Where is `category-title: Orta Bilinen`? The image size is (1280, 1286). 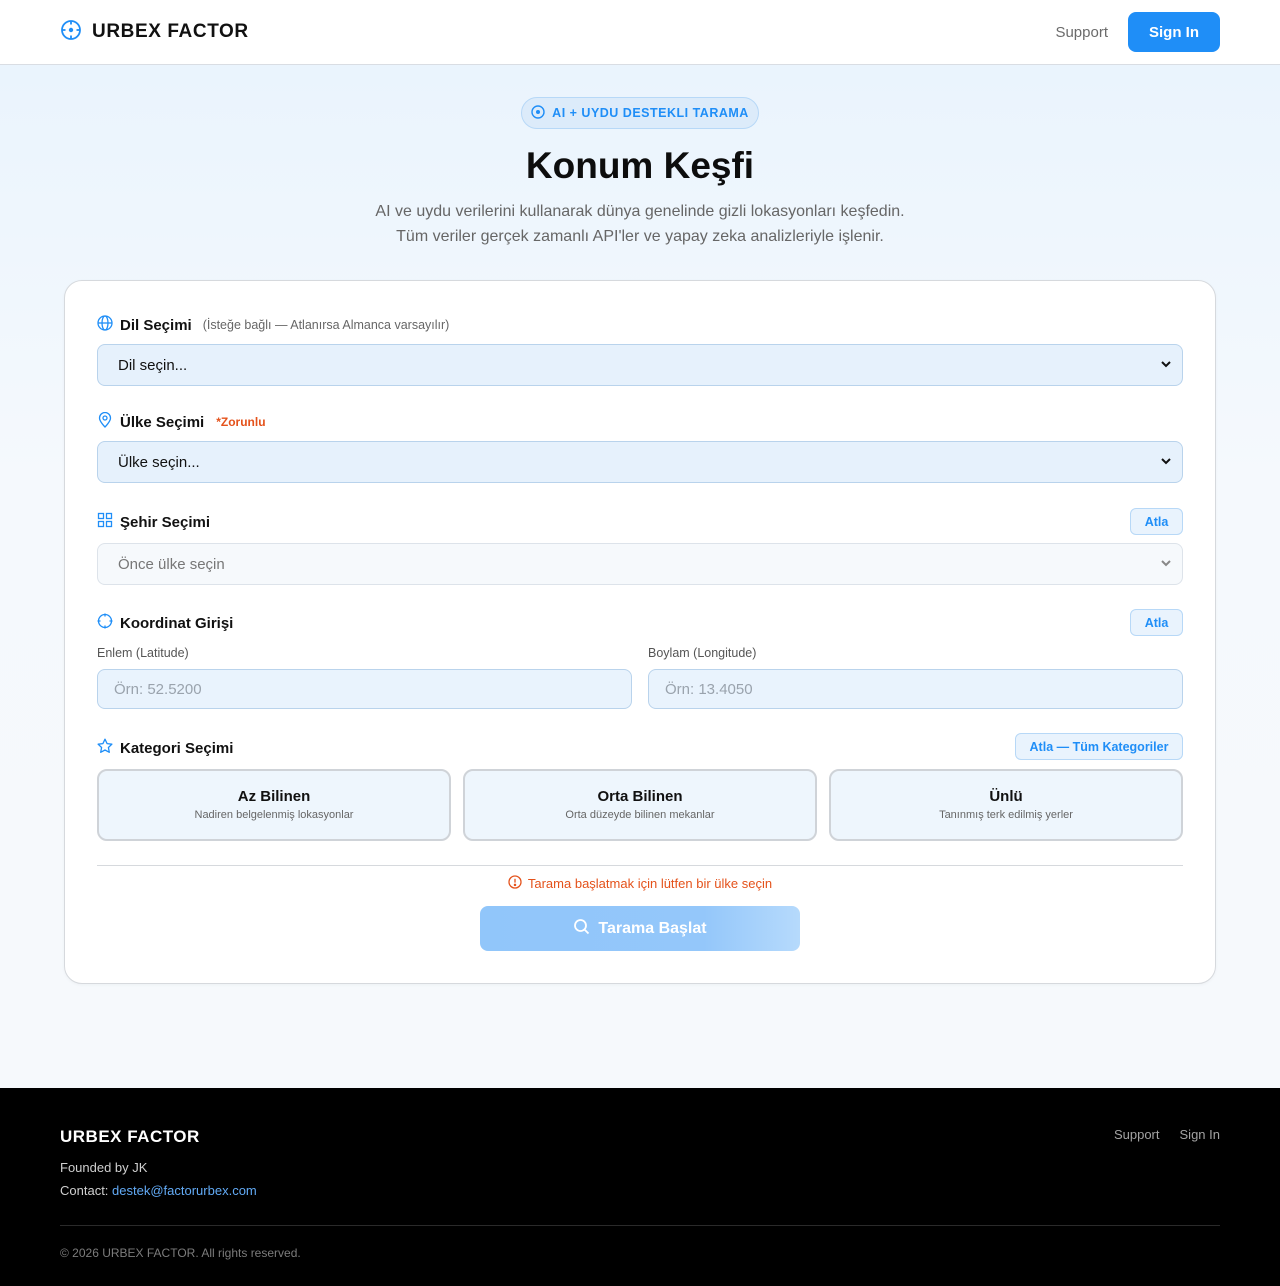 category-title: Orta Bilinen is located at coordinates (640, 796).